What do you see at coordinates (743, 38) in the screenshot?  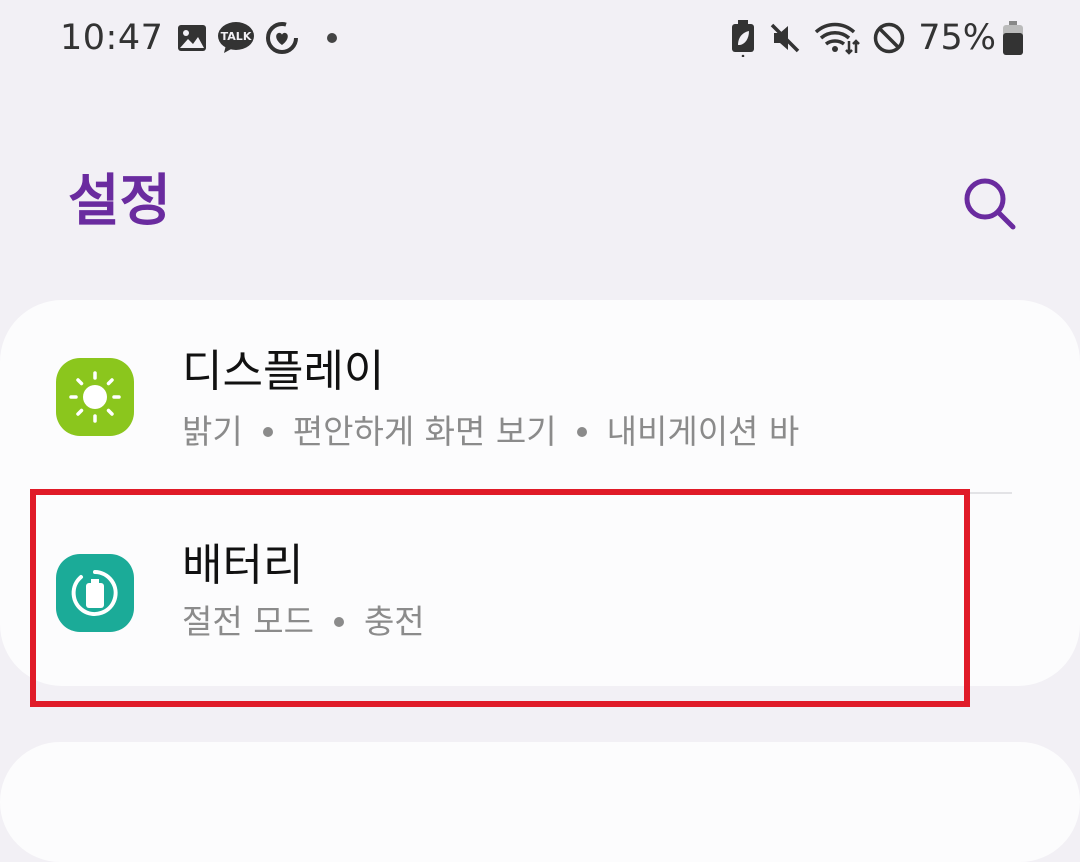 I see `battery-saver-icon` at bounding box center [743, 38].